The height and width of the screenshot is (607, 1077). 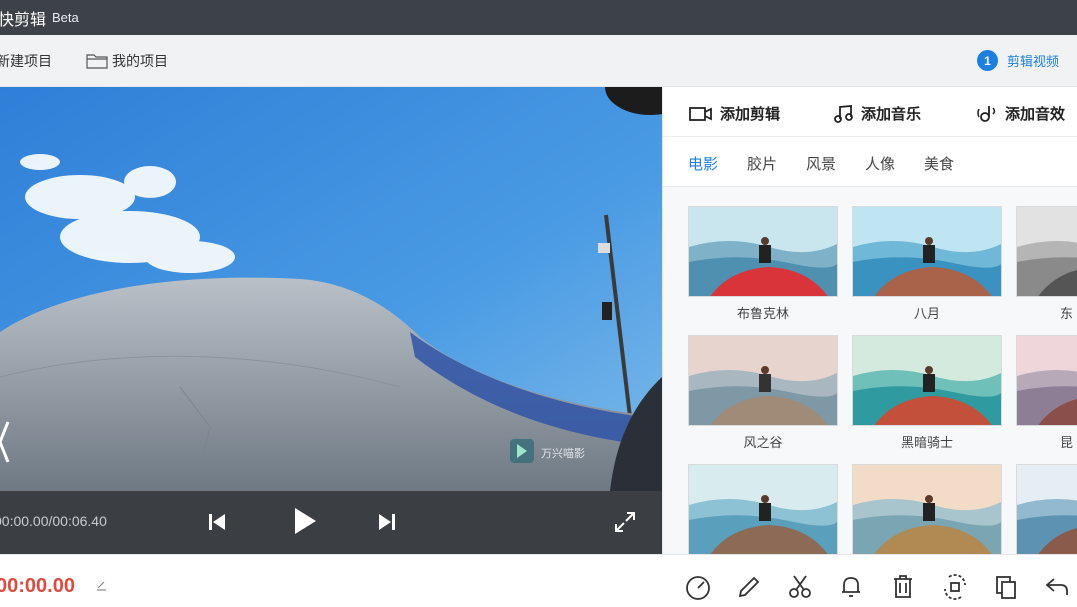 I want to click on pencil-icon, so click(x=749, y=587).